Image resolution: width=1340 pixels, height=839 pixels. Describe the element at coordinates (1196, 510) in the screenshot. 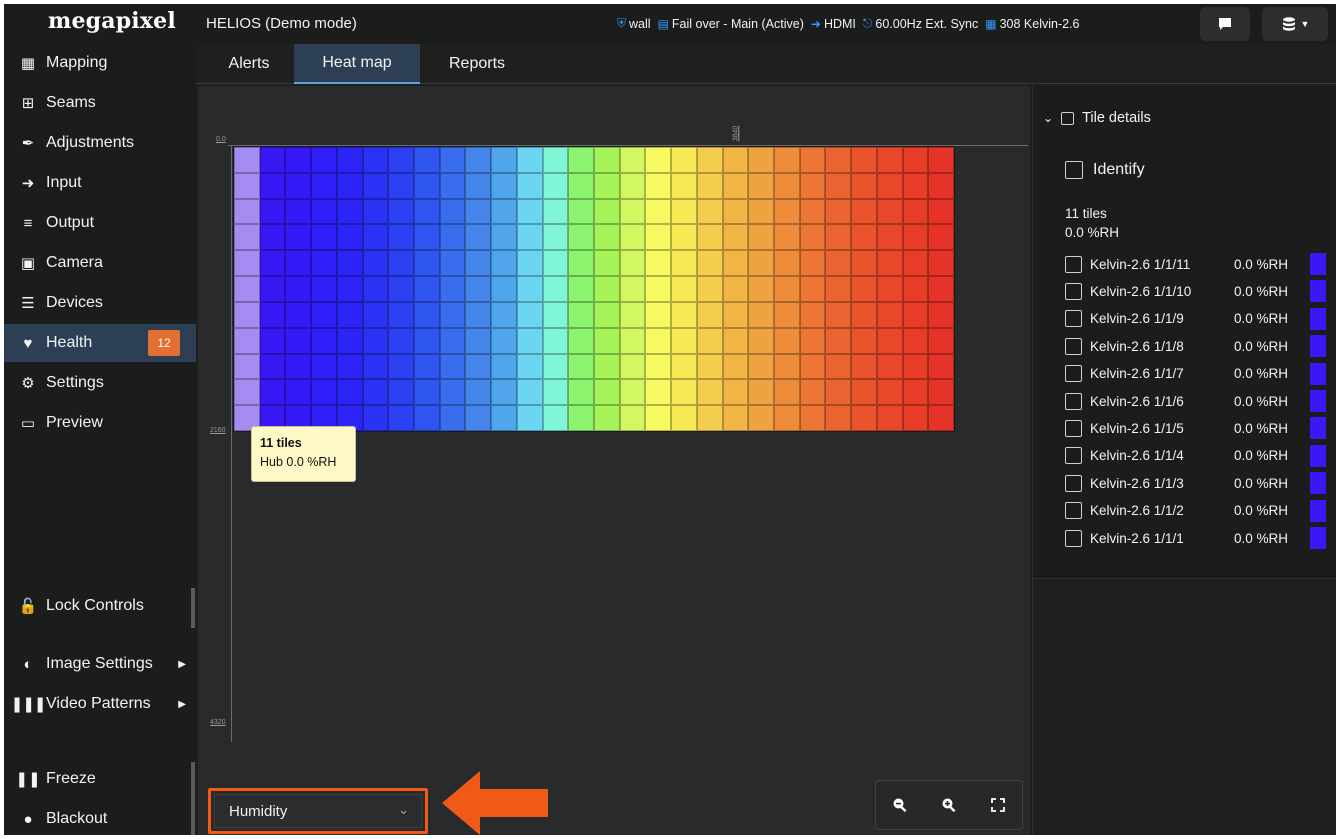

I see `tile-row: Kelvin-2.6 1/1/2 0.0 %RH` at that location.